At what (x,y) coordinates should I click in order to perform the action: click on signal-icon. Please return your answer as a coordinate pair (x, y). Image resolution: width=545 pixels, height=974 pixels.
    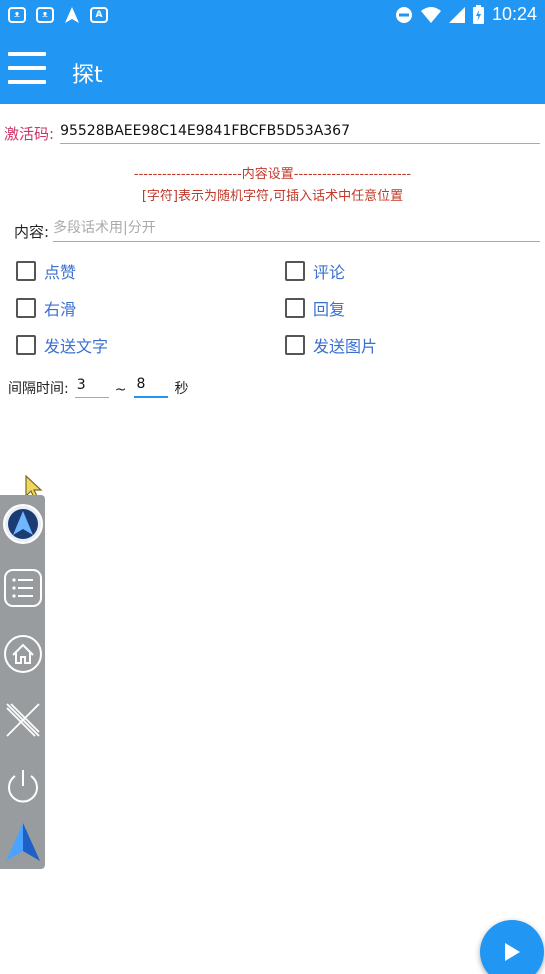
    Looking at the image, I should click on (456, 14).